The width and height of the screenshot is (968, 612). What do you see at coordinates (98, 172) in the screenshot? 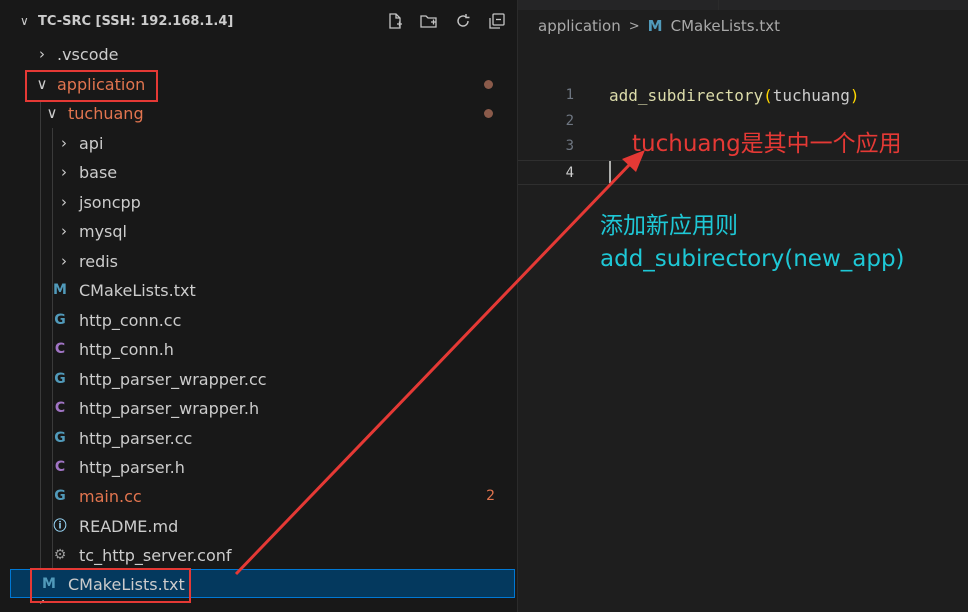
I see `tree-item-label: base` at bounding box center [98, 172].